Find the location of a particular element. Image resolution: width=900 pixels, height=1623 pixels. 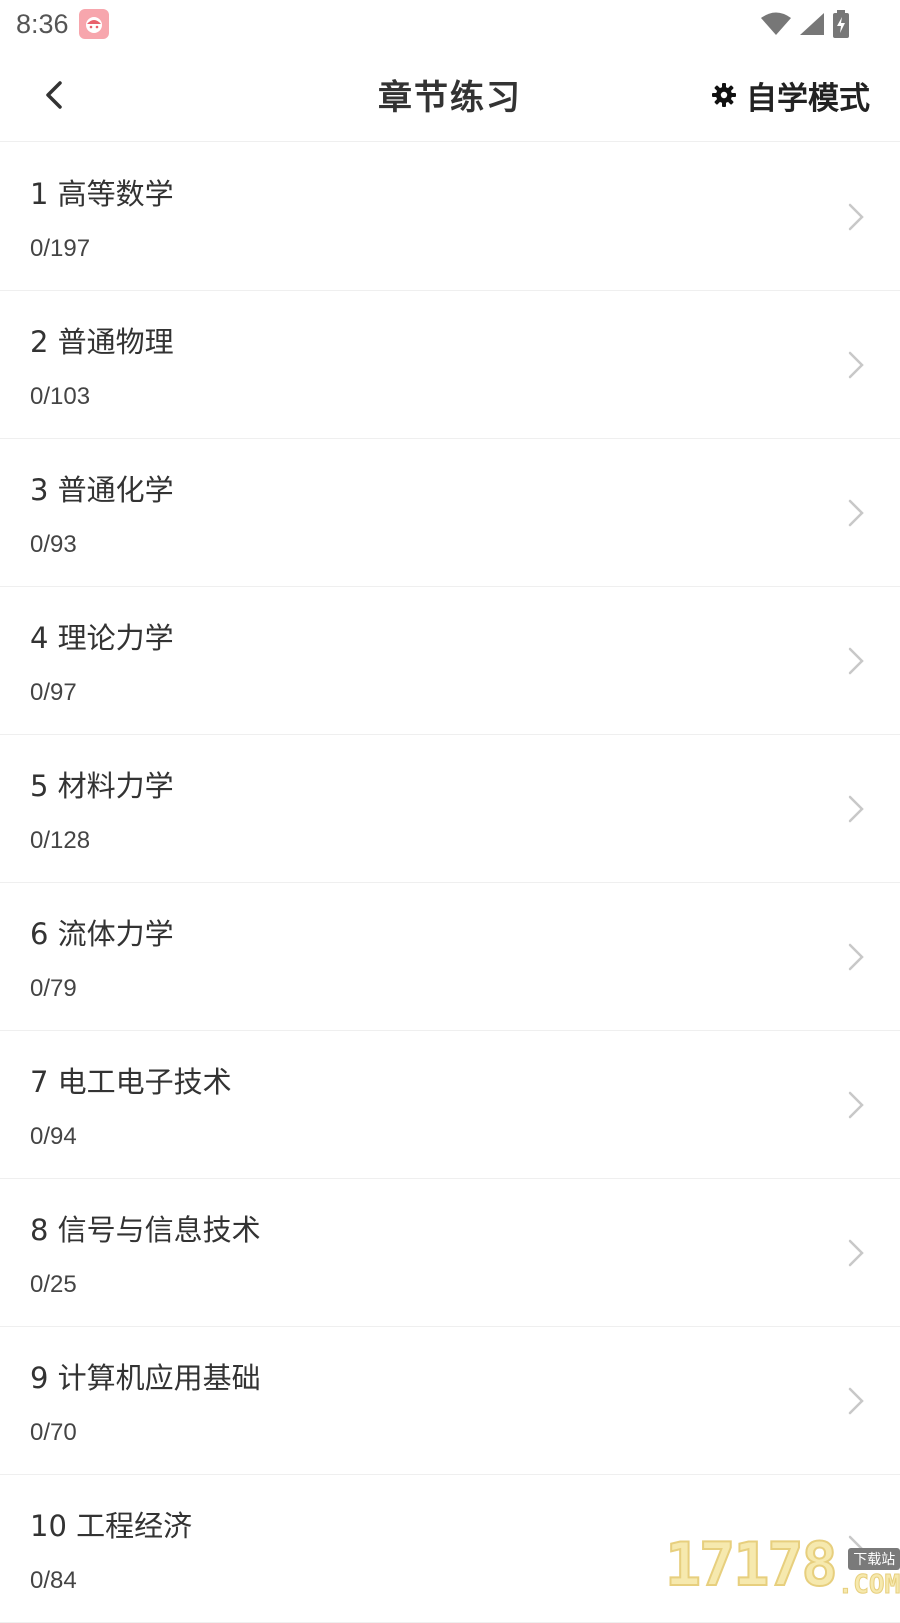

chapter-item-1: 1 高等数学 0/197 is located at coordinates (450, 217).